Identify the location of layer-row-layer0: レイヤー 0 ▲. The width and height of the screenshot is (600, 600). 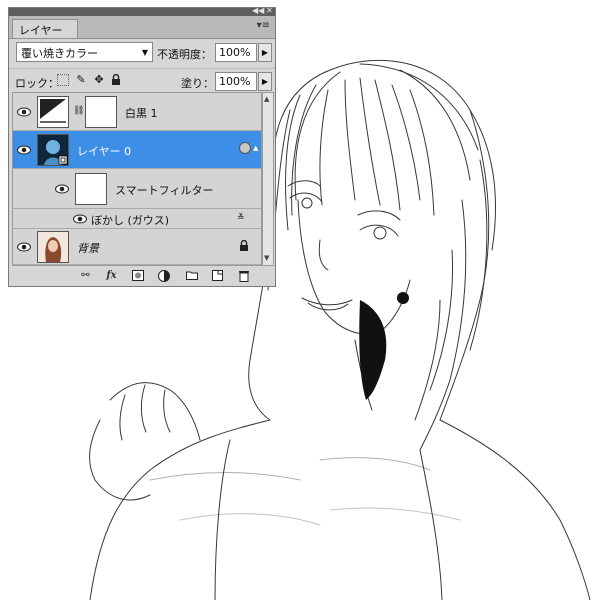
(137, 150).